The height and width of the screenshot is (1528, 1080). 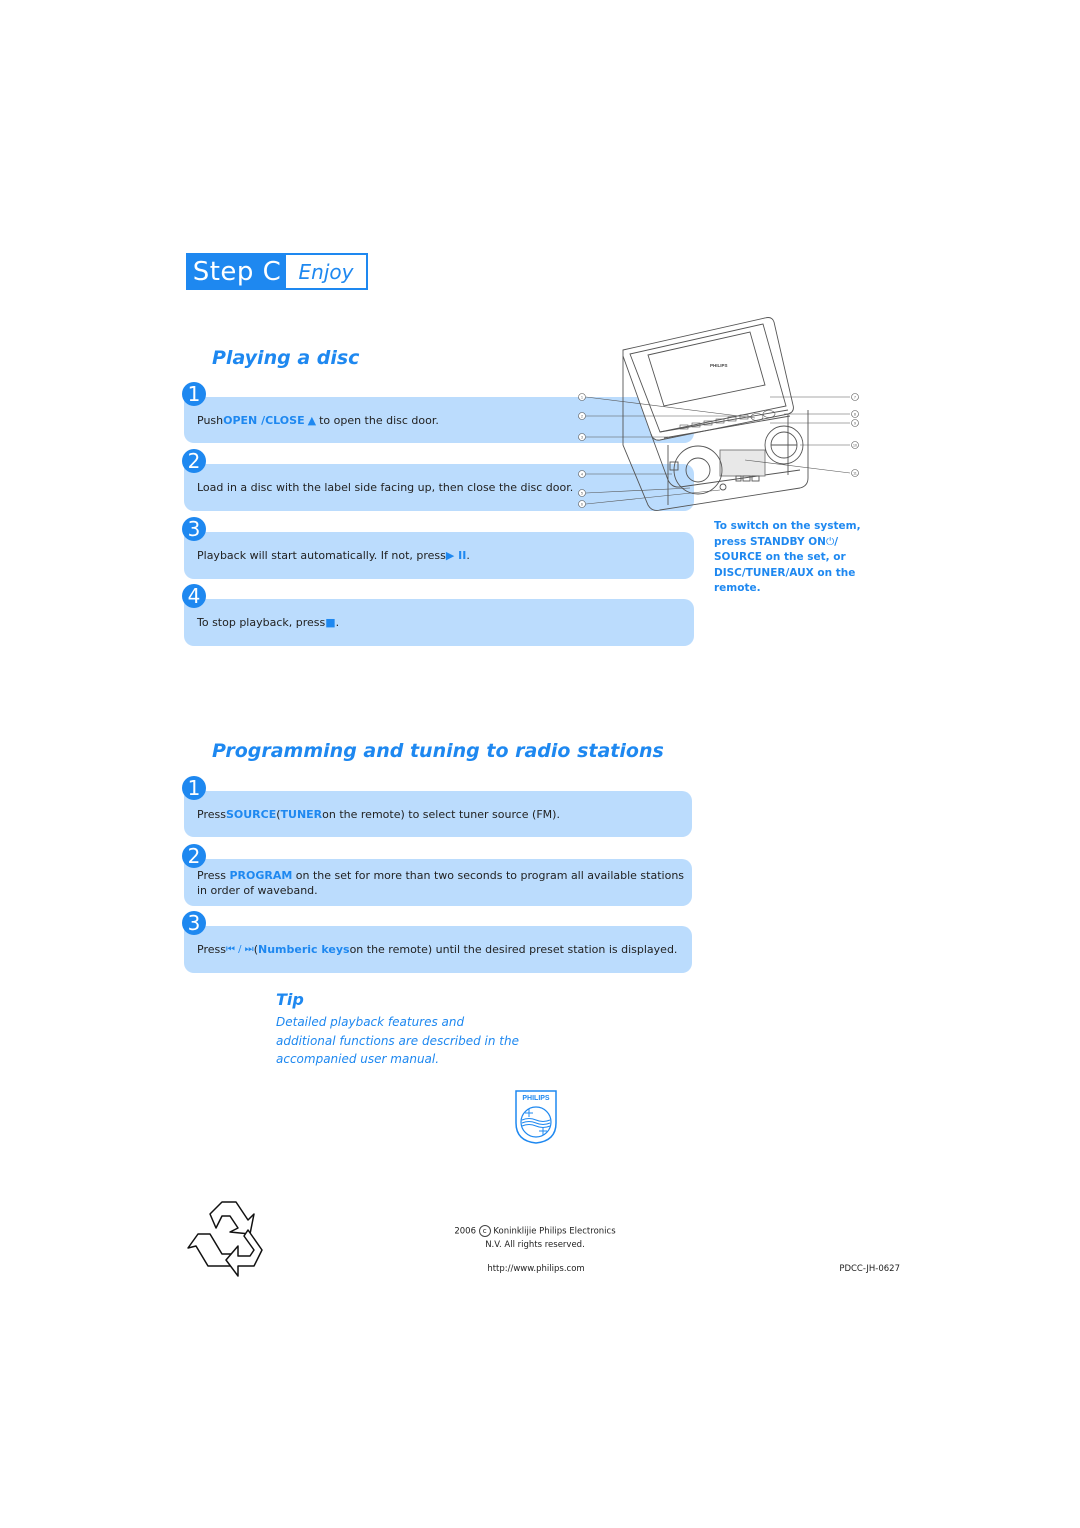 I want to click on step-text: Push, so click(x=210, y=420).